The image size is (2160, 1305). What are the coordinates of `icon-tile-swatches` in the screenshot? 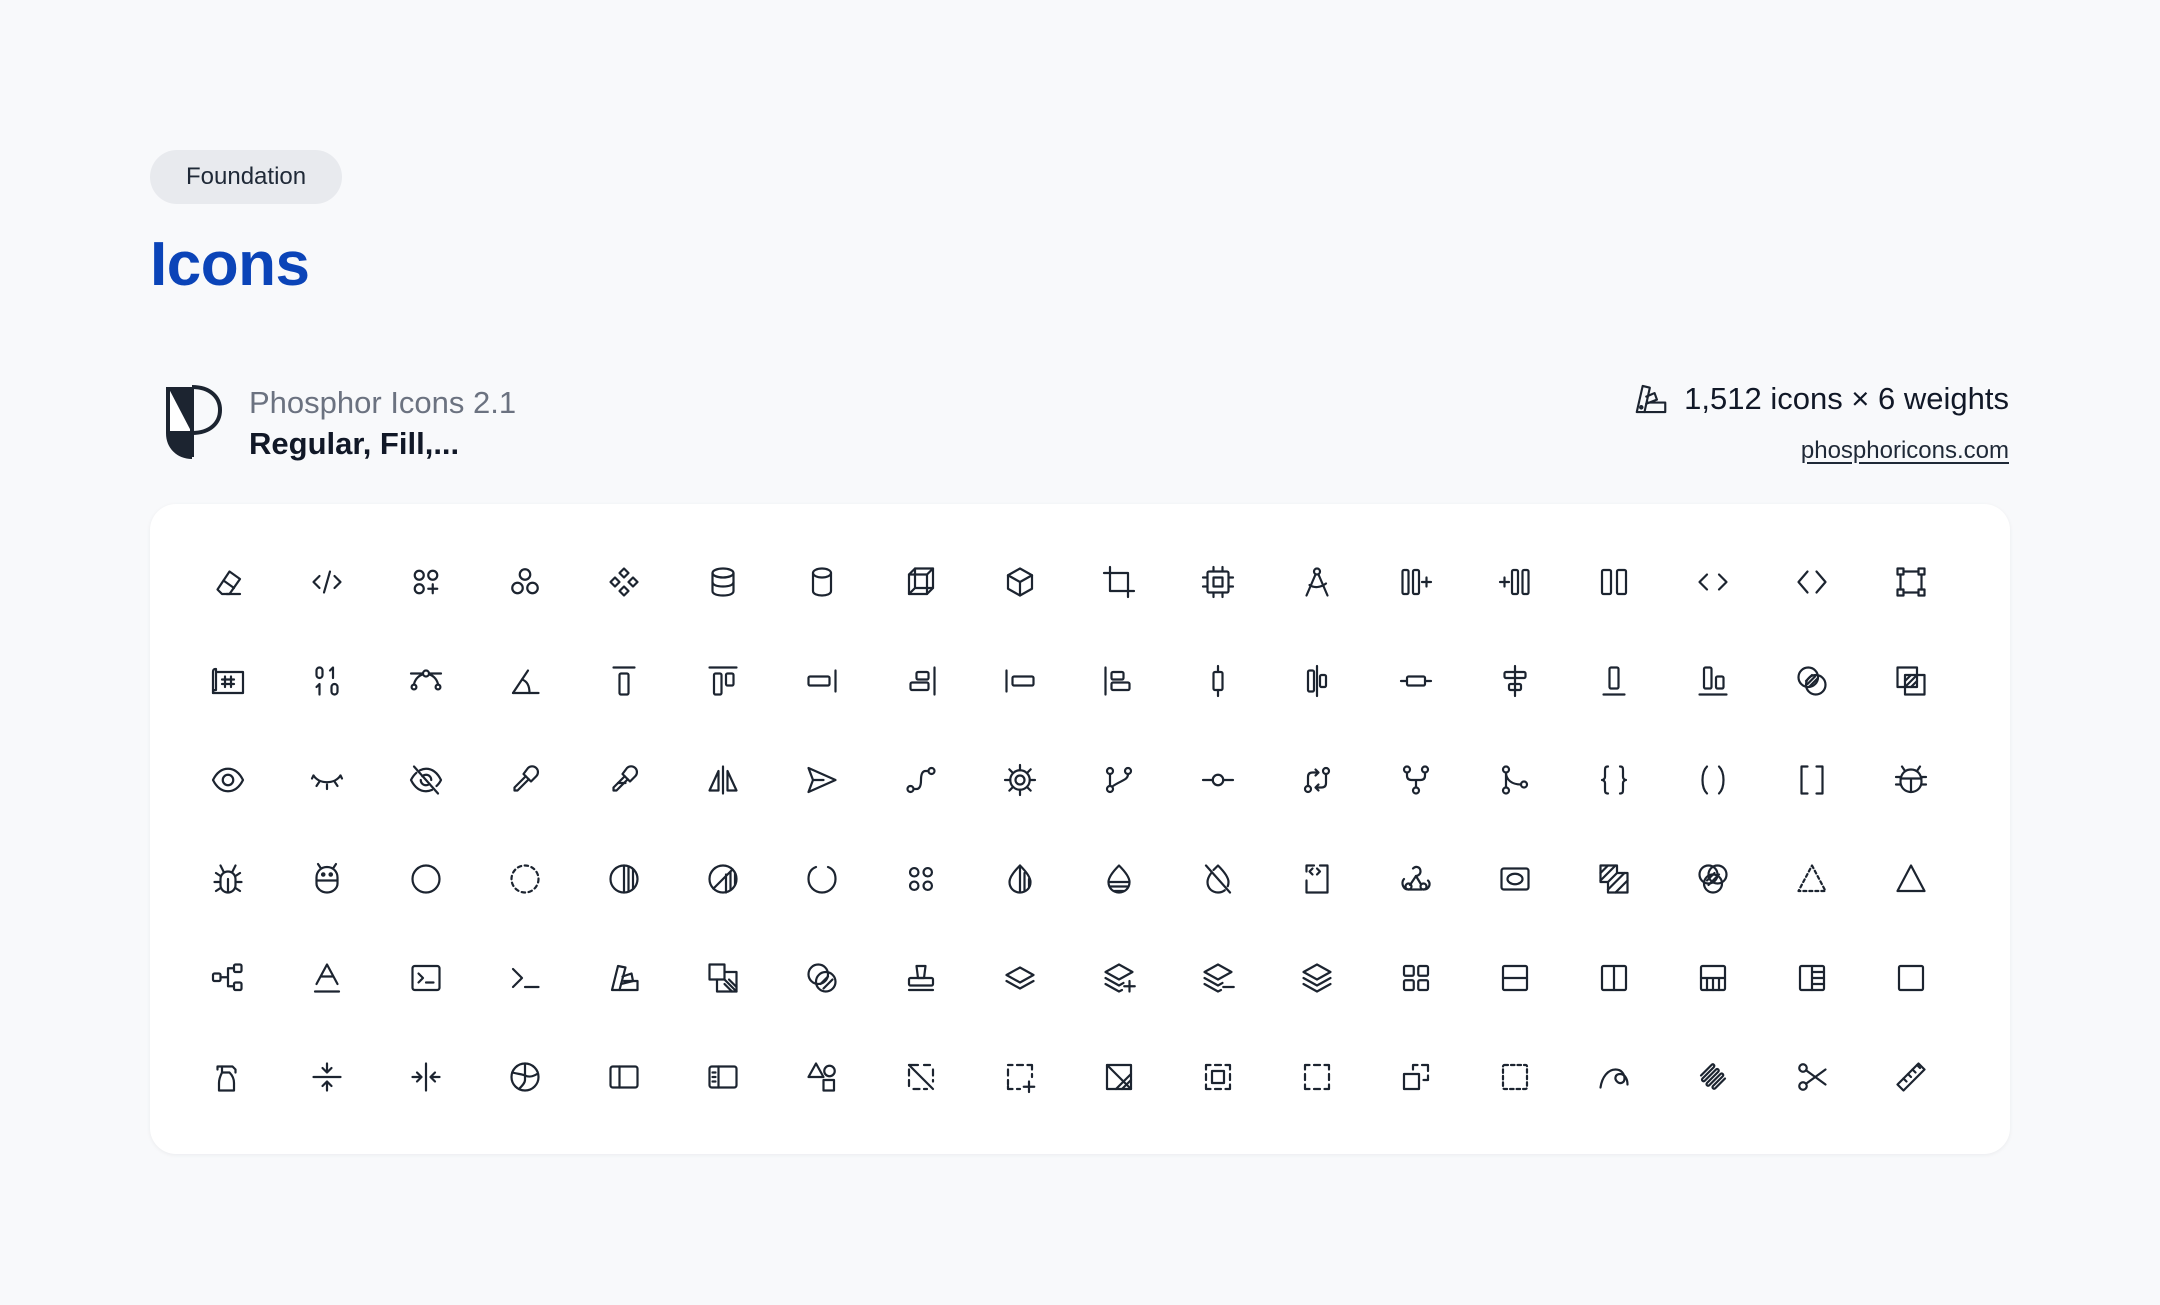 It's located at (624, 978).